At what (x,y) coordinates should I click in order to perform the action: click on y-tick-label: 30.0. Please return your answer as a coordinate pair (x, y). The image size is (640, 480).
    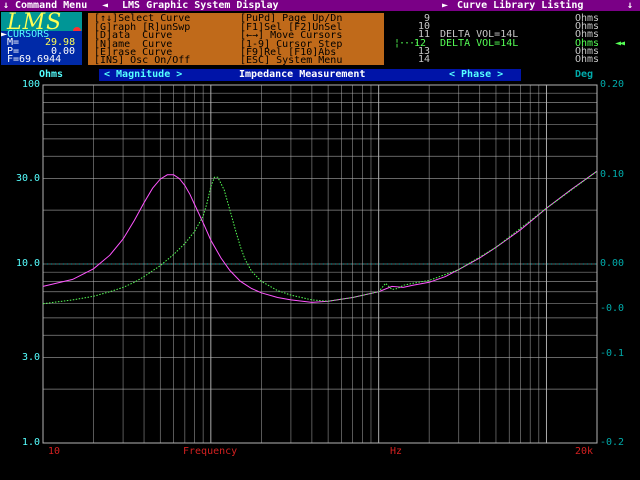
    Looking at the image, I should click on (28, 178).